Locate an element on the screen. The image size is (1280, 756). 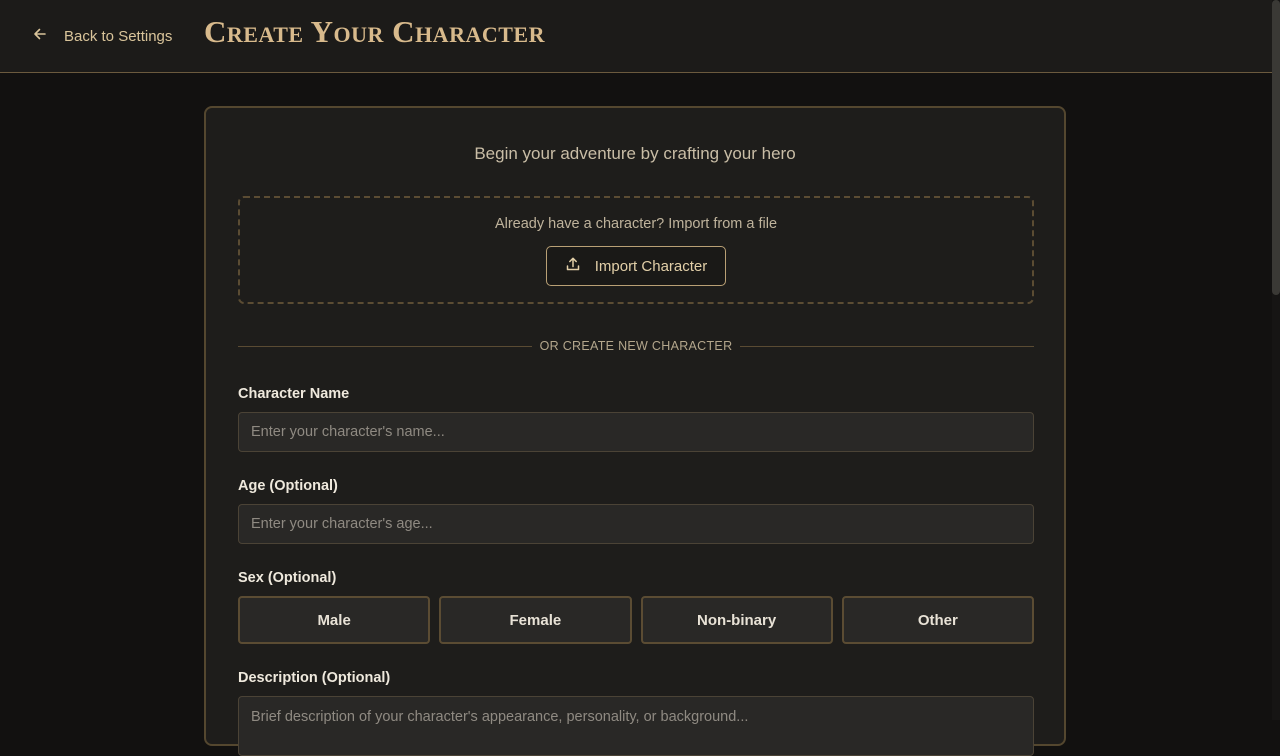
divider-line-left is located at coordinates (385, 346).